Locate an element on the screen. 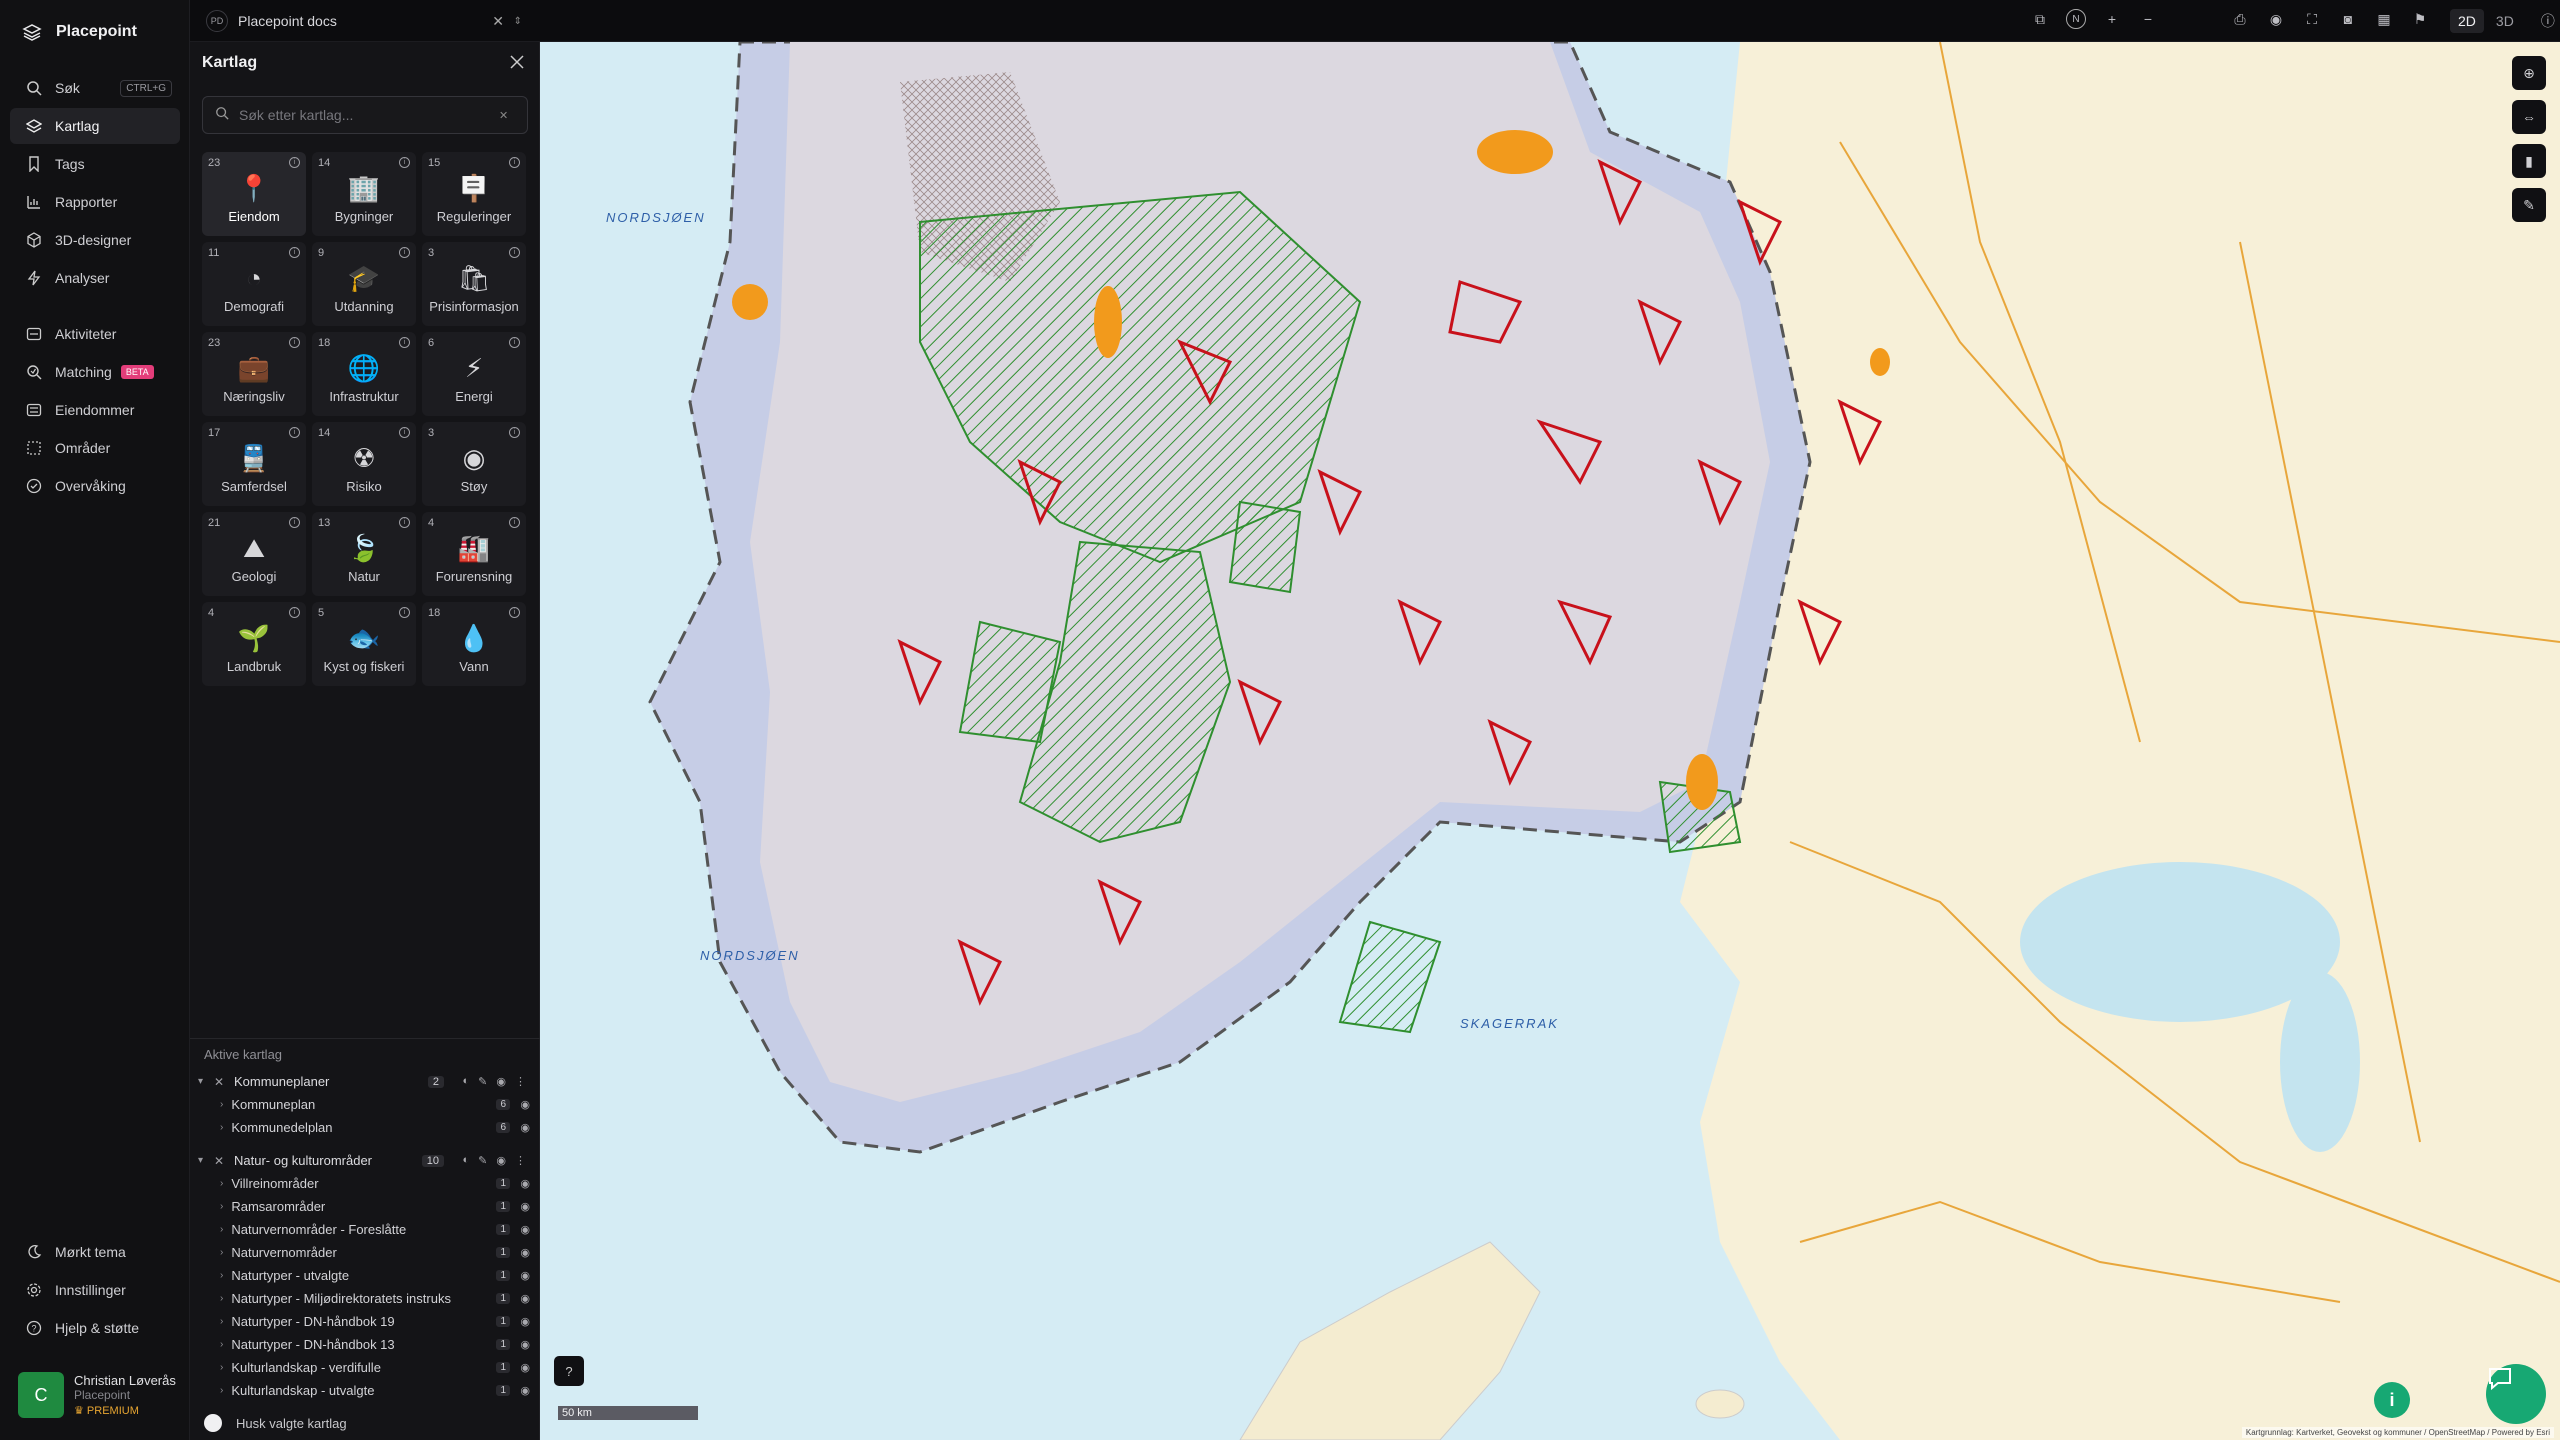 The image size is (2560, 1440). opacity-icon: ◐ is located at coordinates (466, 1160).